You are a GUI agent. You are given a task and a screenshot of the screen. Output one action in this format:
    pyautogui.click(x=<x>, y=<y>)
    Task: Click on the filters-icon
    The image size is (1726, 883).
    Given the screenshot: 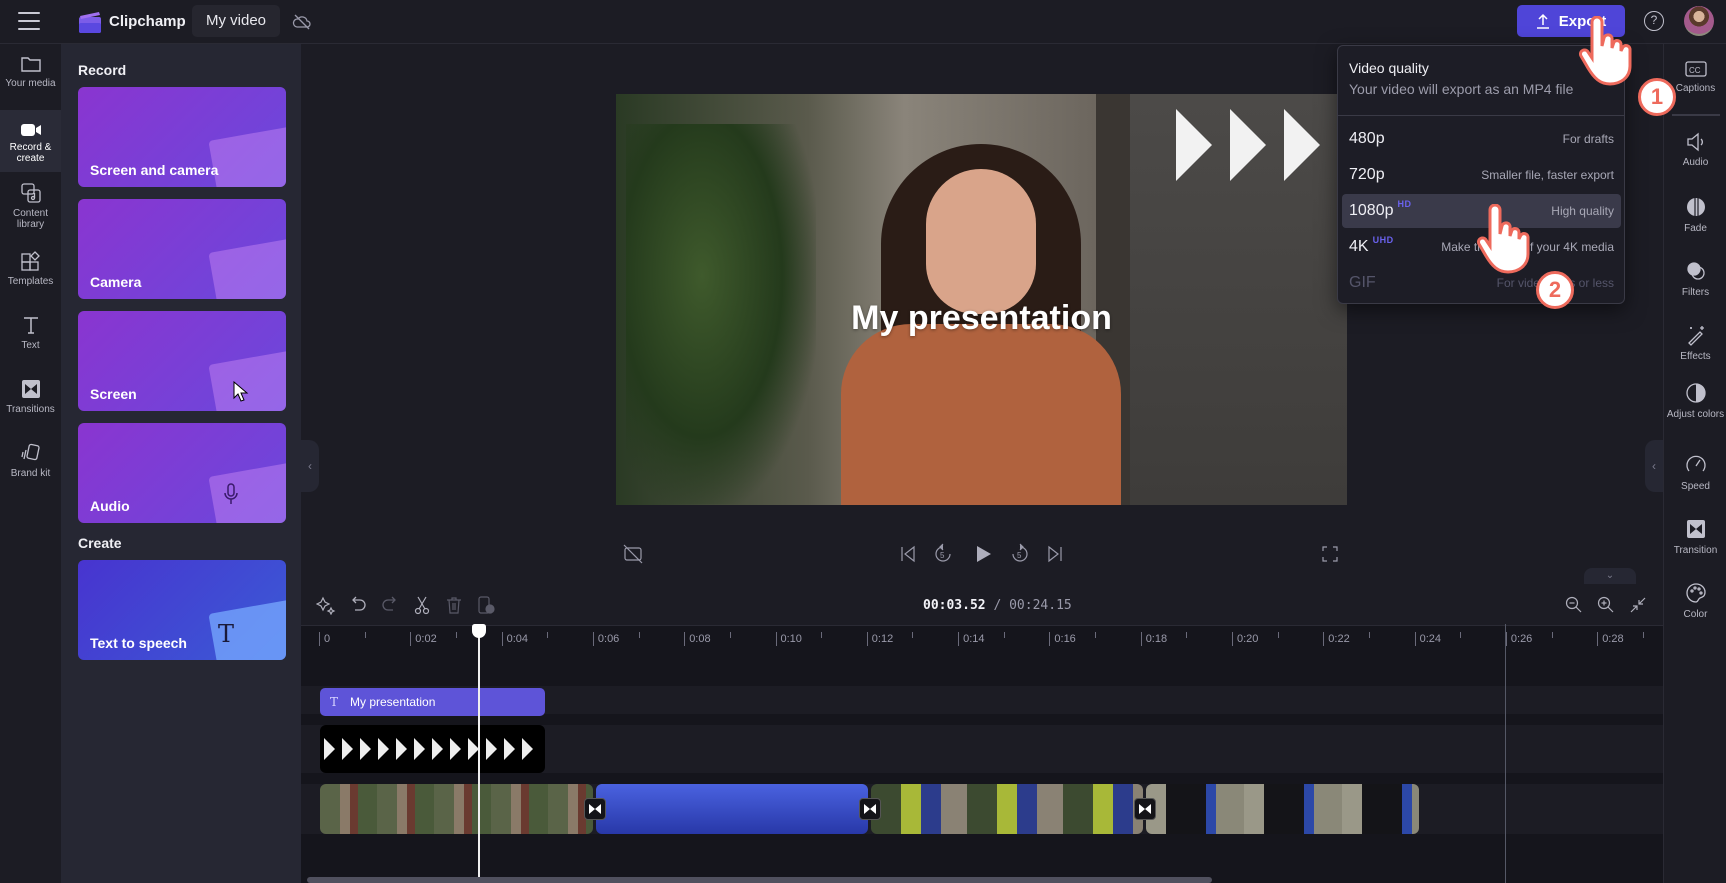 What is the action you would take?
    pyautogui.click(x=1695, y=271)
    